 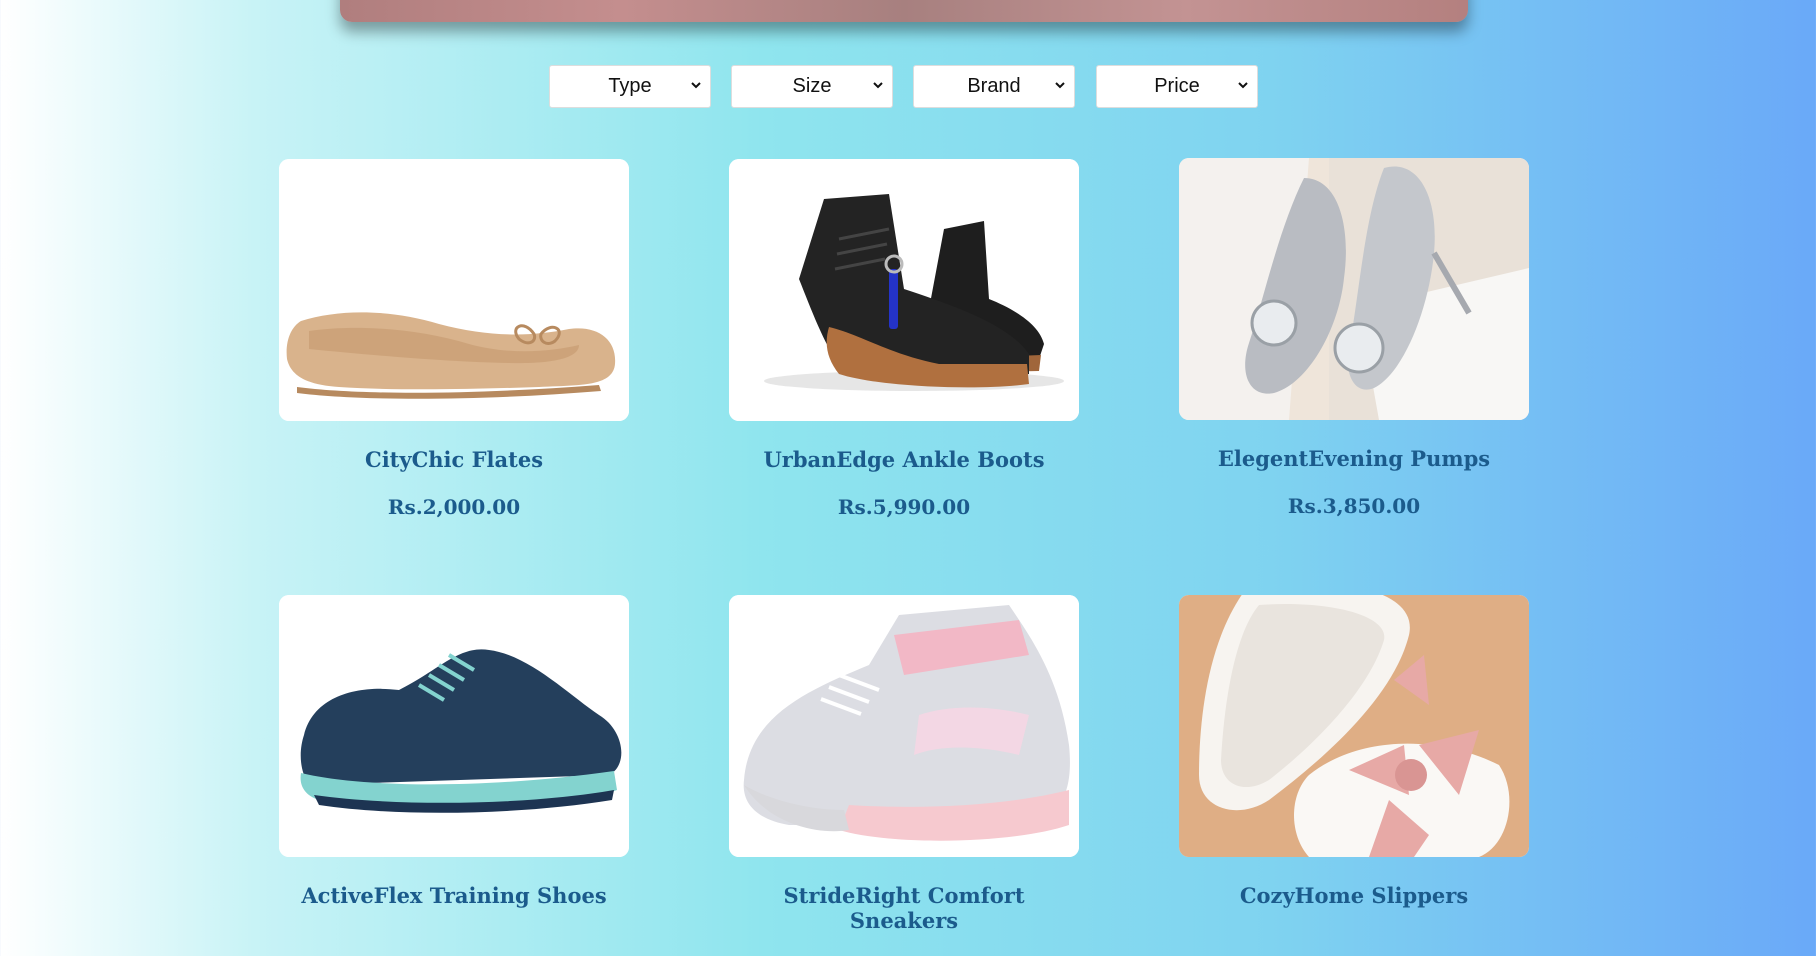 I want to click on brand-filter-label: Brand, so click(x=994, y=86).